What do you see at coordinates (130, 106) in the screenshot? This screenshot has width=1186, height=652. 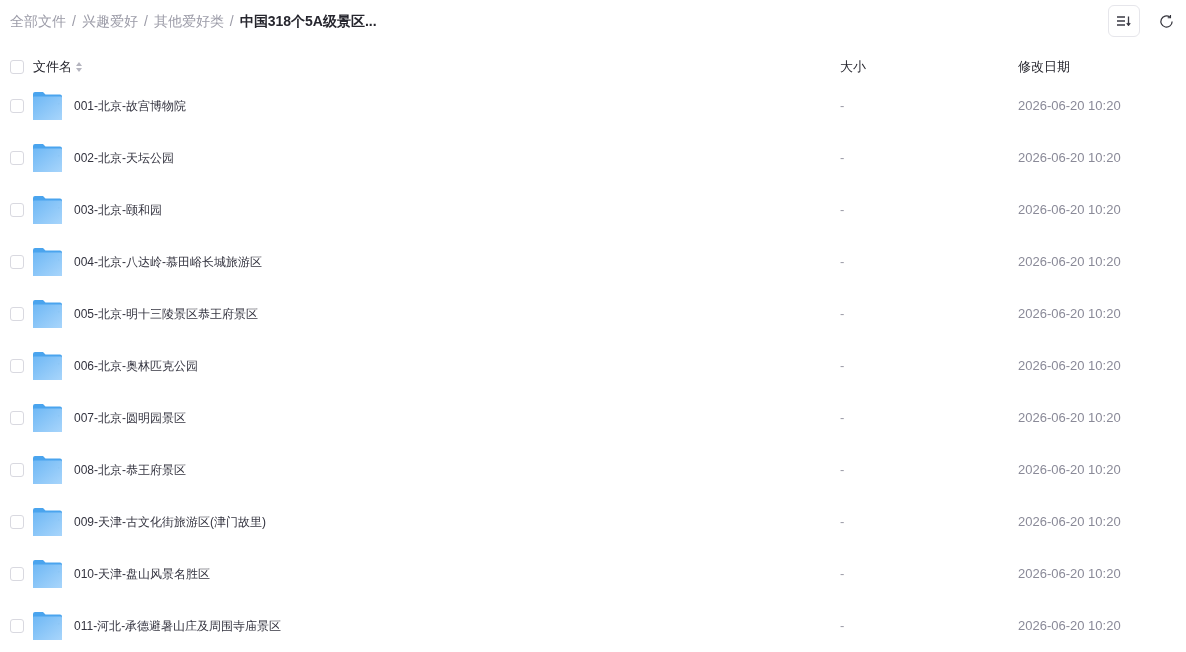 I see `file-name: 001-北京-故宫博物院` at bounding box center [130, 106].